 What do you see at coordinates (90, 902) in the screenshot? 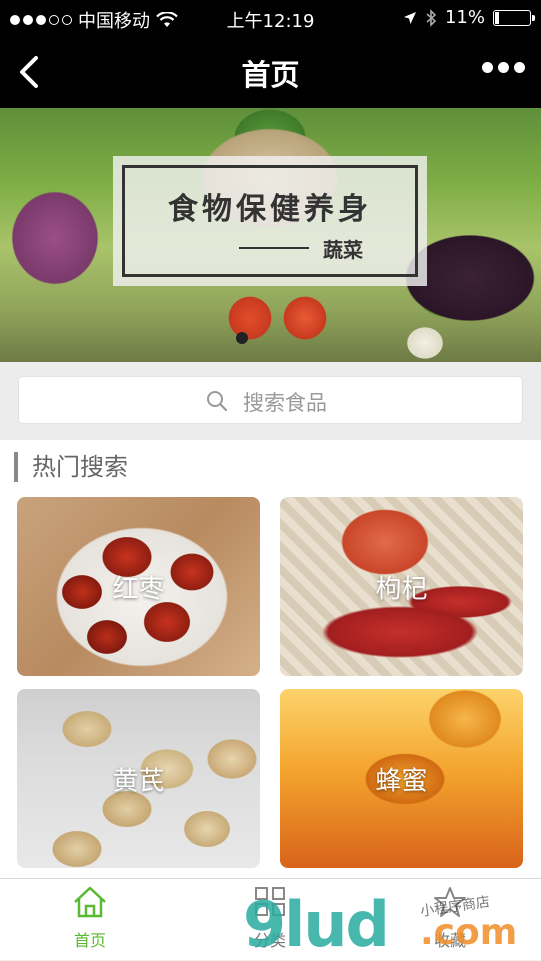
I see `home-icon` at bounding box center [90, 902].